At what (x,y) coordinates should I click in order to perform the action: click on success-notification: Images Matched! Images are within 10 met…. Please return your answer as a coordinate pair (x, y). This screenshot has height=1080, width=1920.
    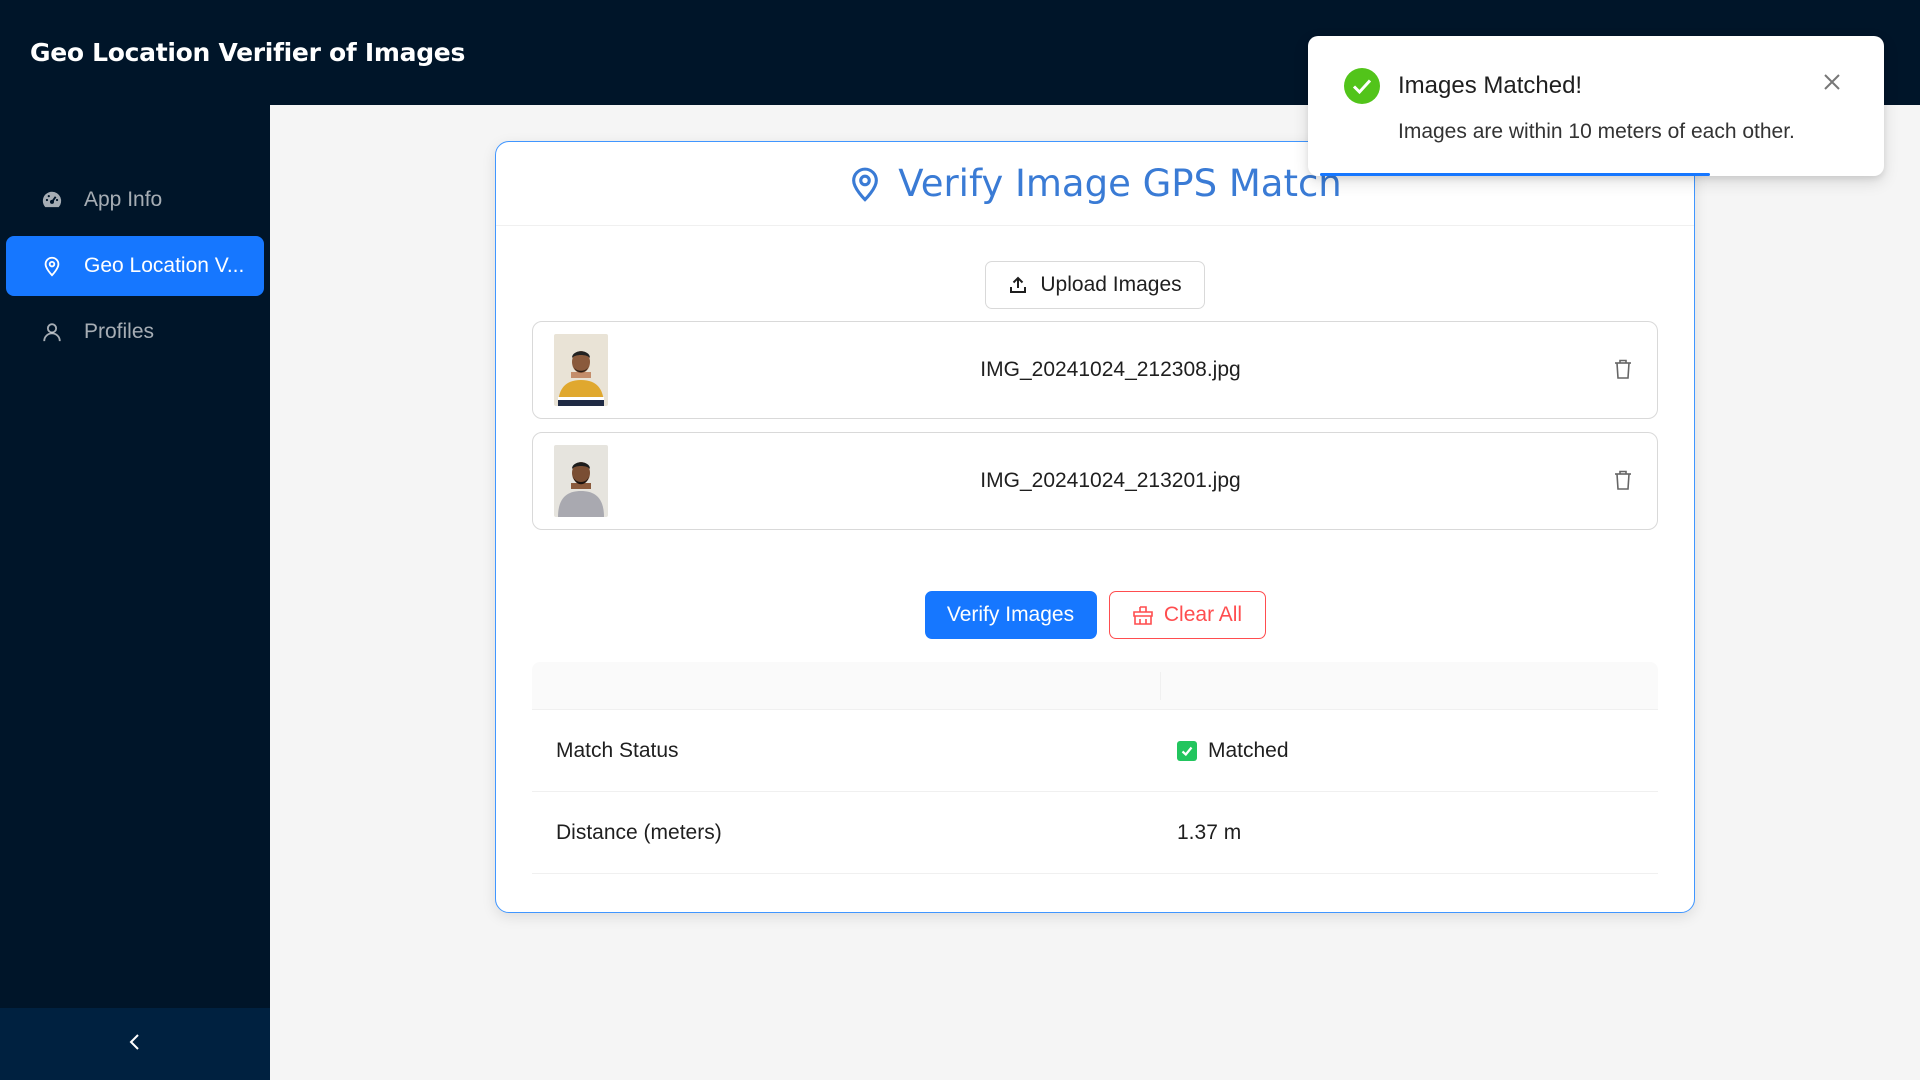
    Looking at the image, I should click on (1596, 106).